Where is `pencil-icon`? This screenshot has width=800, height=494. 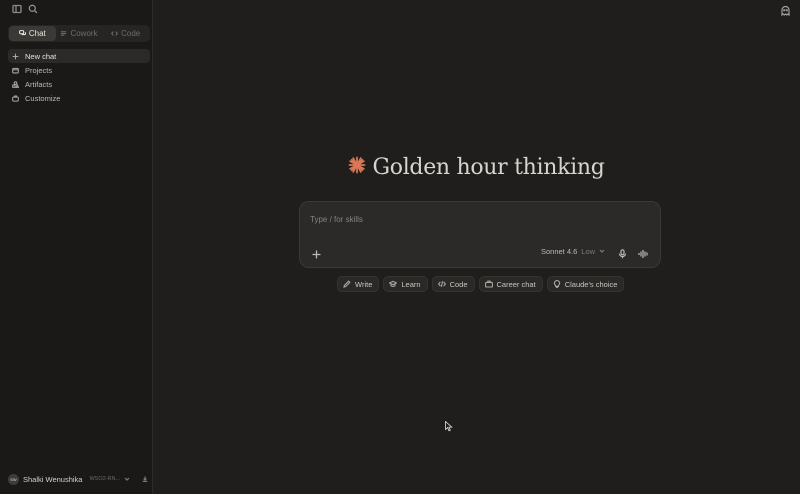
pencil-icon is located at coordinates (347, 284).